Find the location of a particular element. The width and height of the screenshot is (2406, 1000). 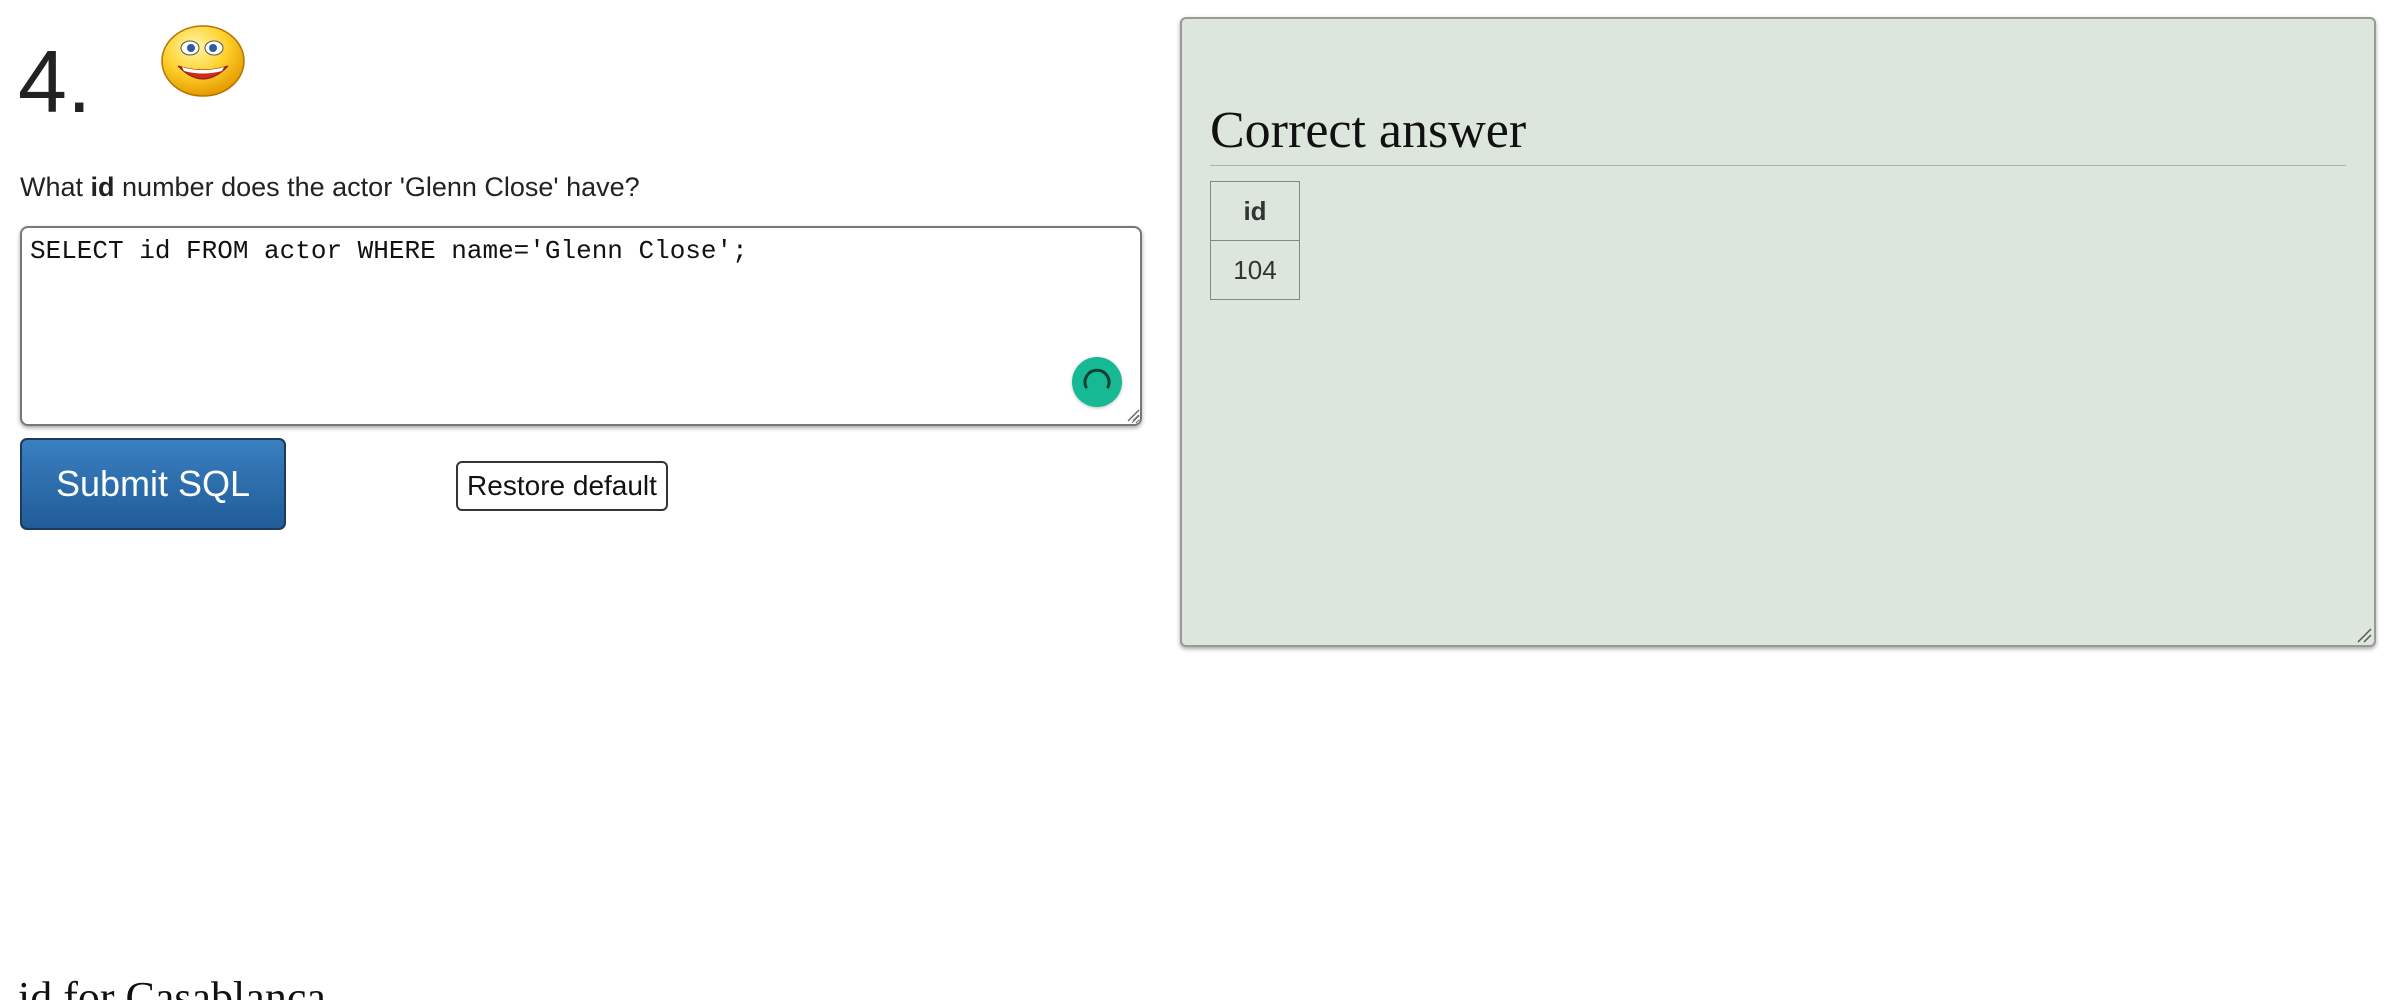

question-number: 4. is located at coordinates (55, 81).